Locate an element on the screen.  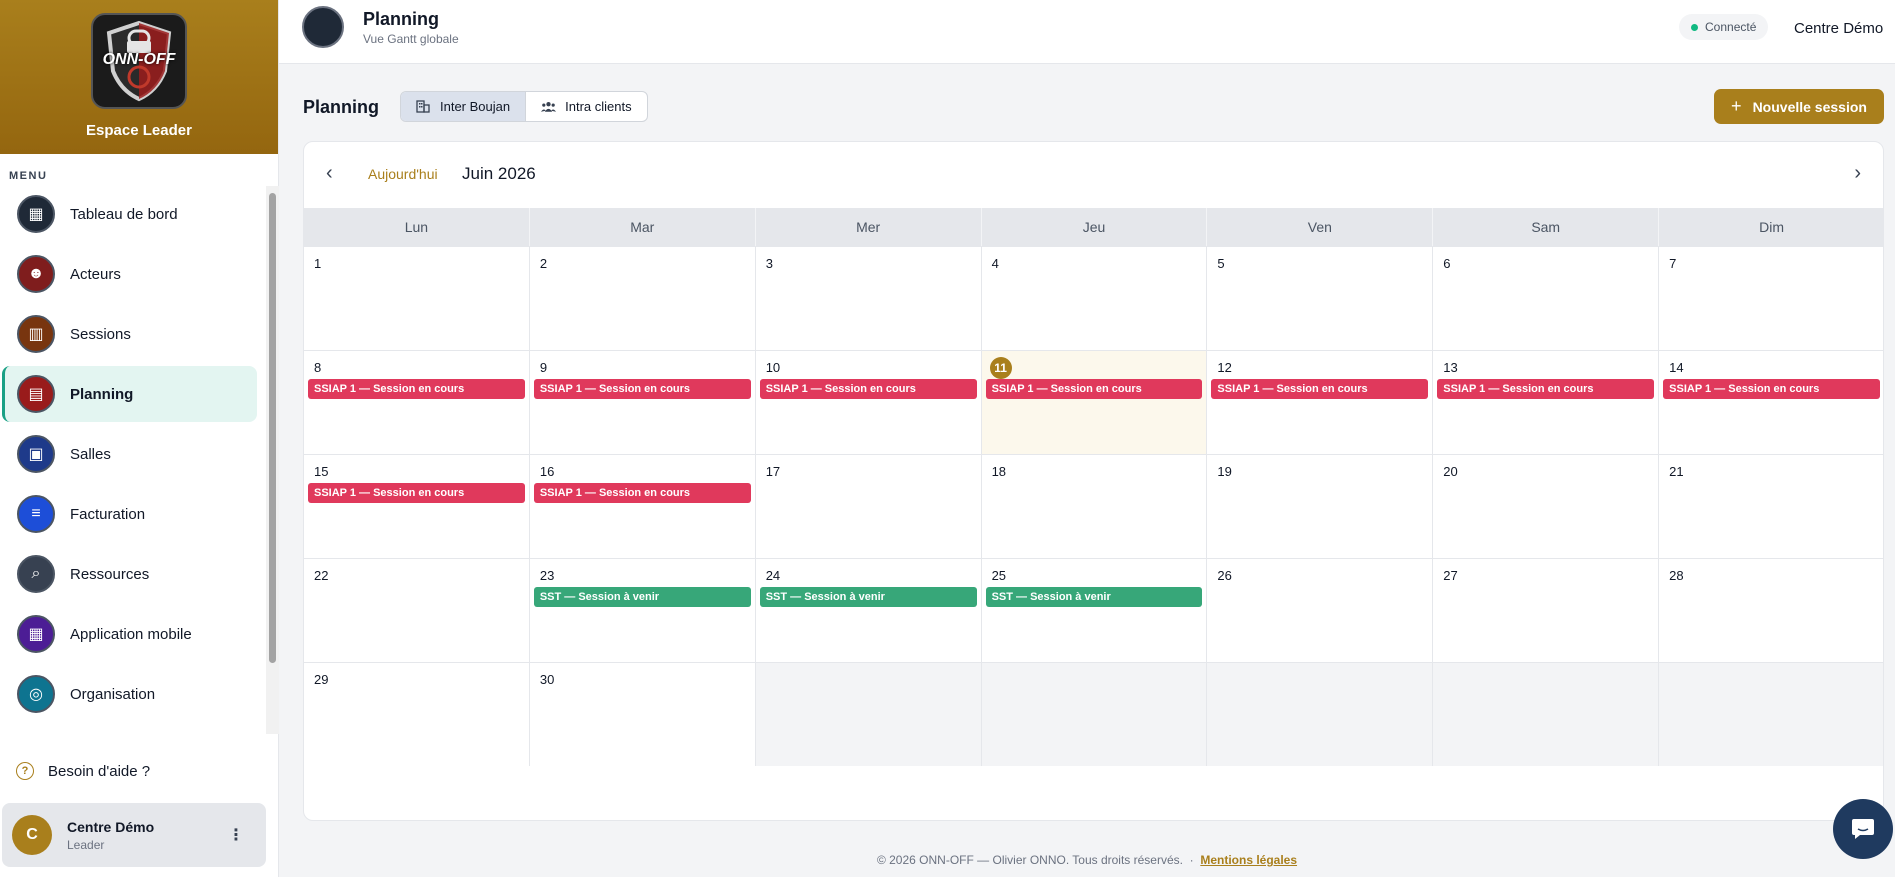
day-number: 12 is located at coordinates (1224, 367).